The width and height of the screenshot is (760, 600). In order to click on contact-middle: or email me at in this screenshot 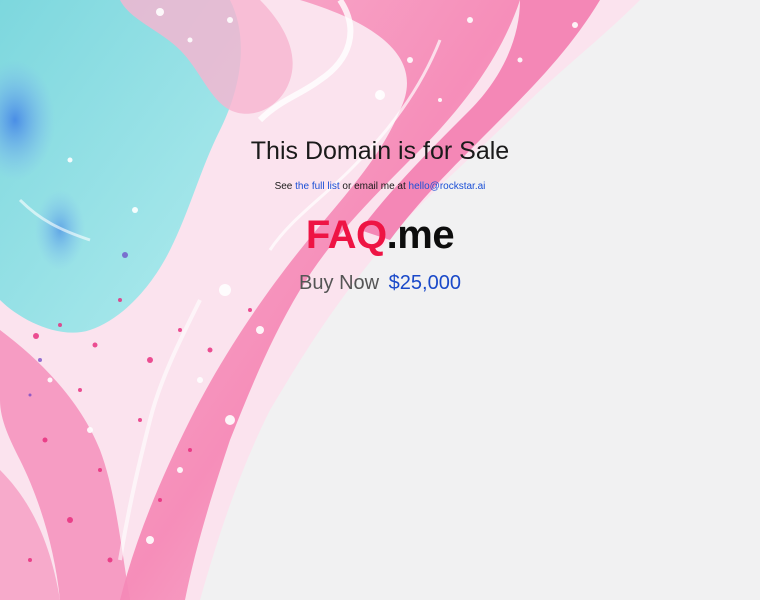, I will do `click(374, 186)`.